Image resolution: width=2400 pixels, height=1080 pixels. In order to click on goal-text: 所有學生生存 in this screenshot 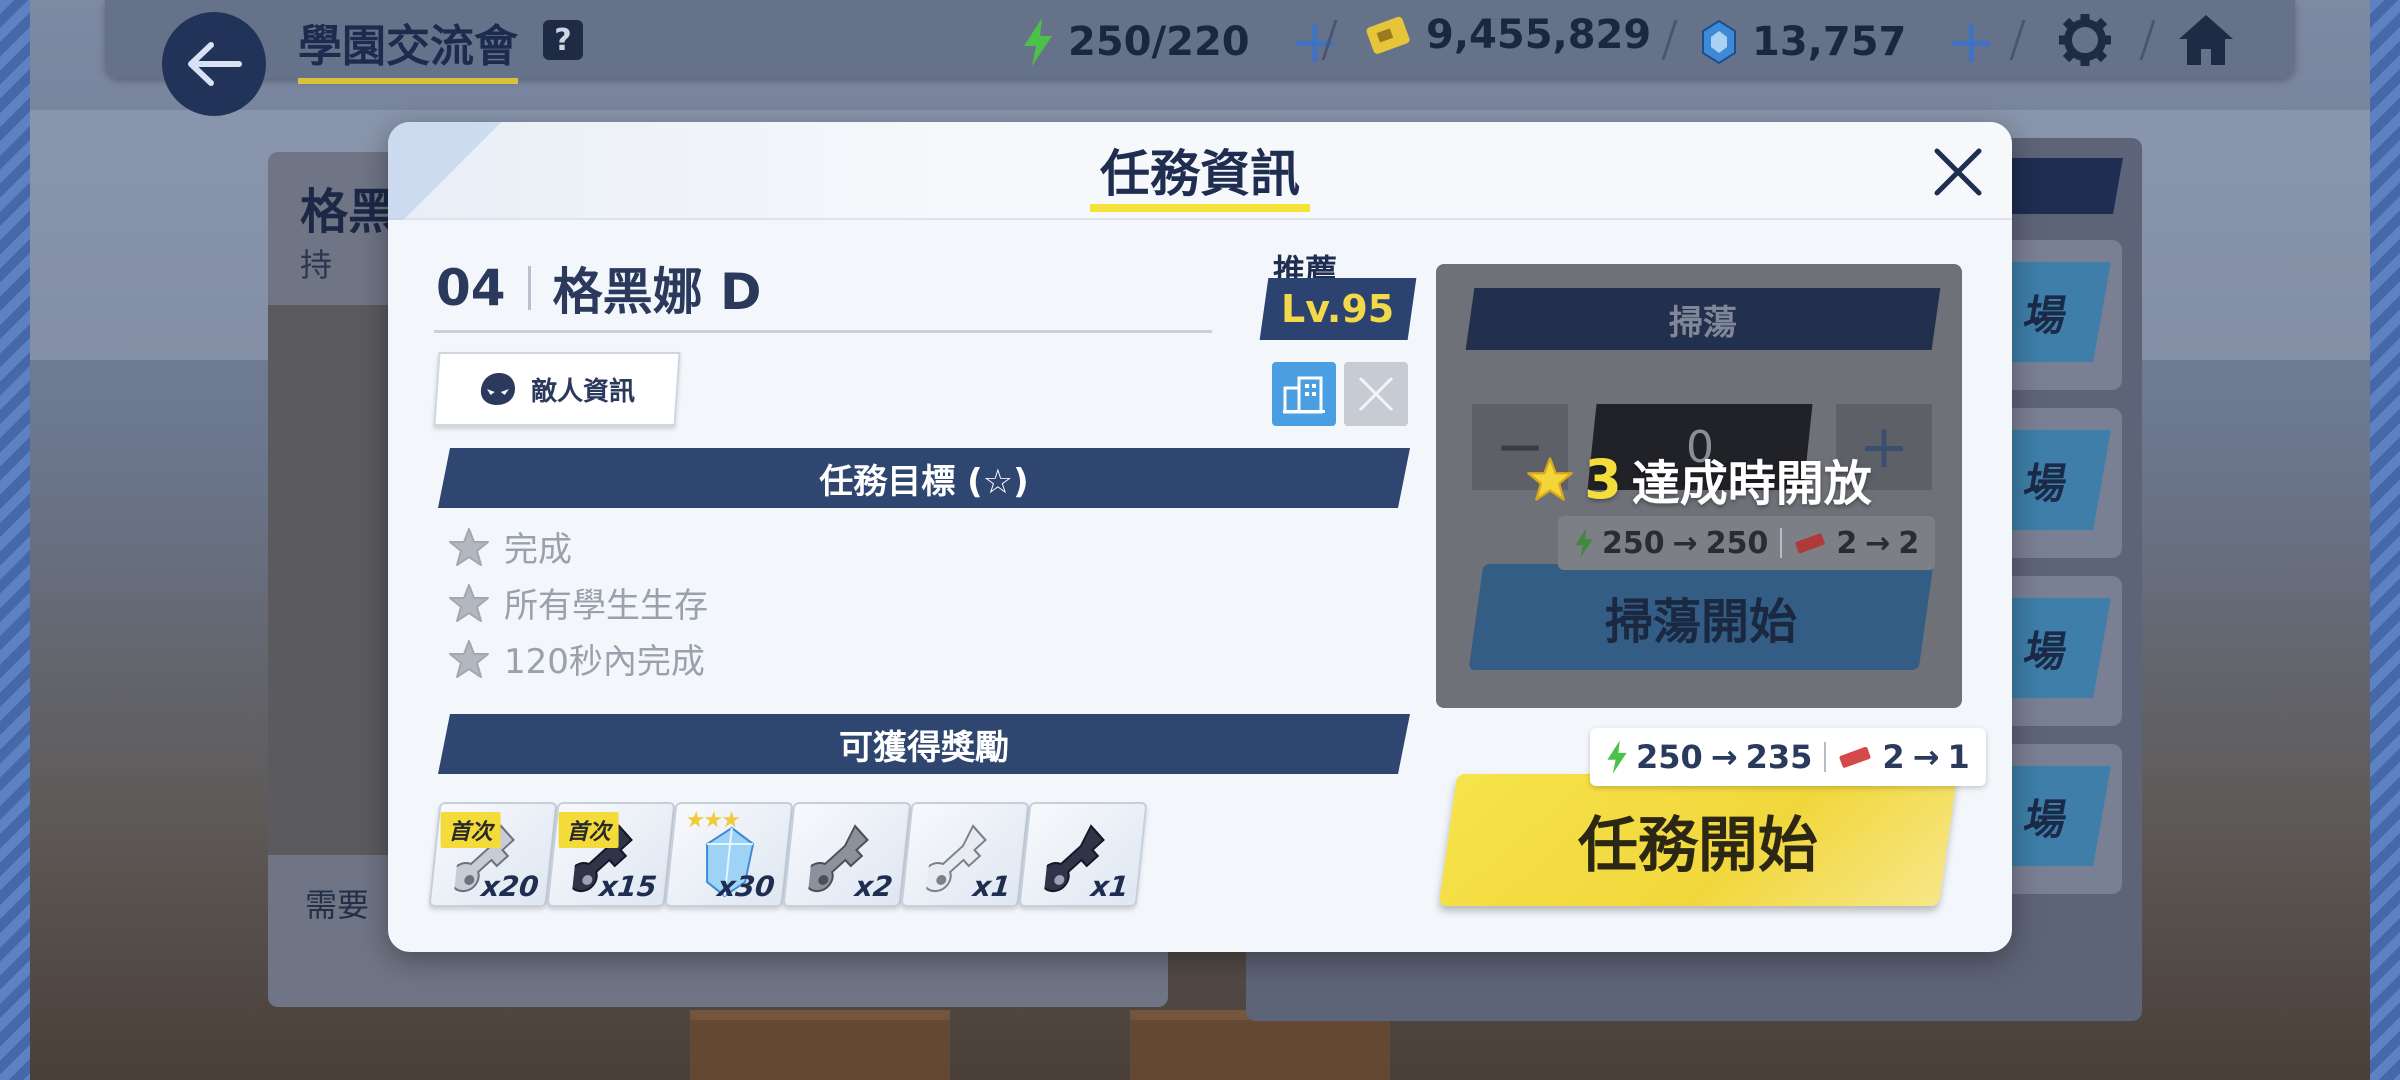, I will do `click(606, 606)`.